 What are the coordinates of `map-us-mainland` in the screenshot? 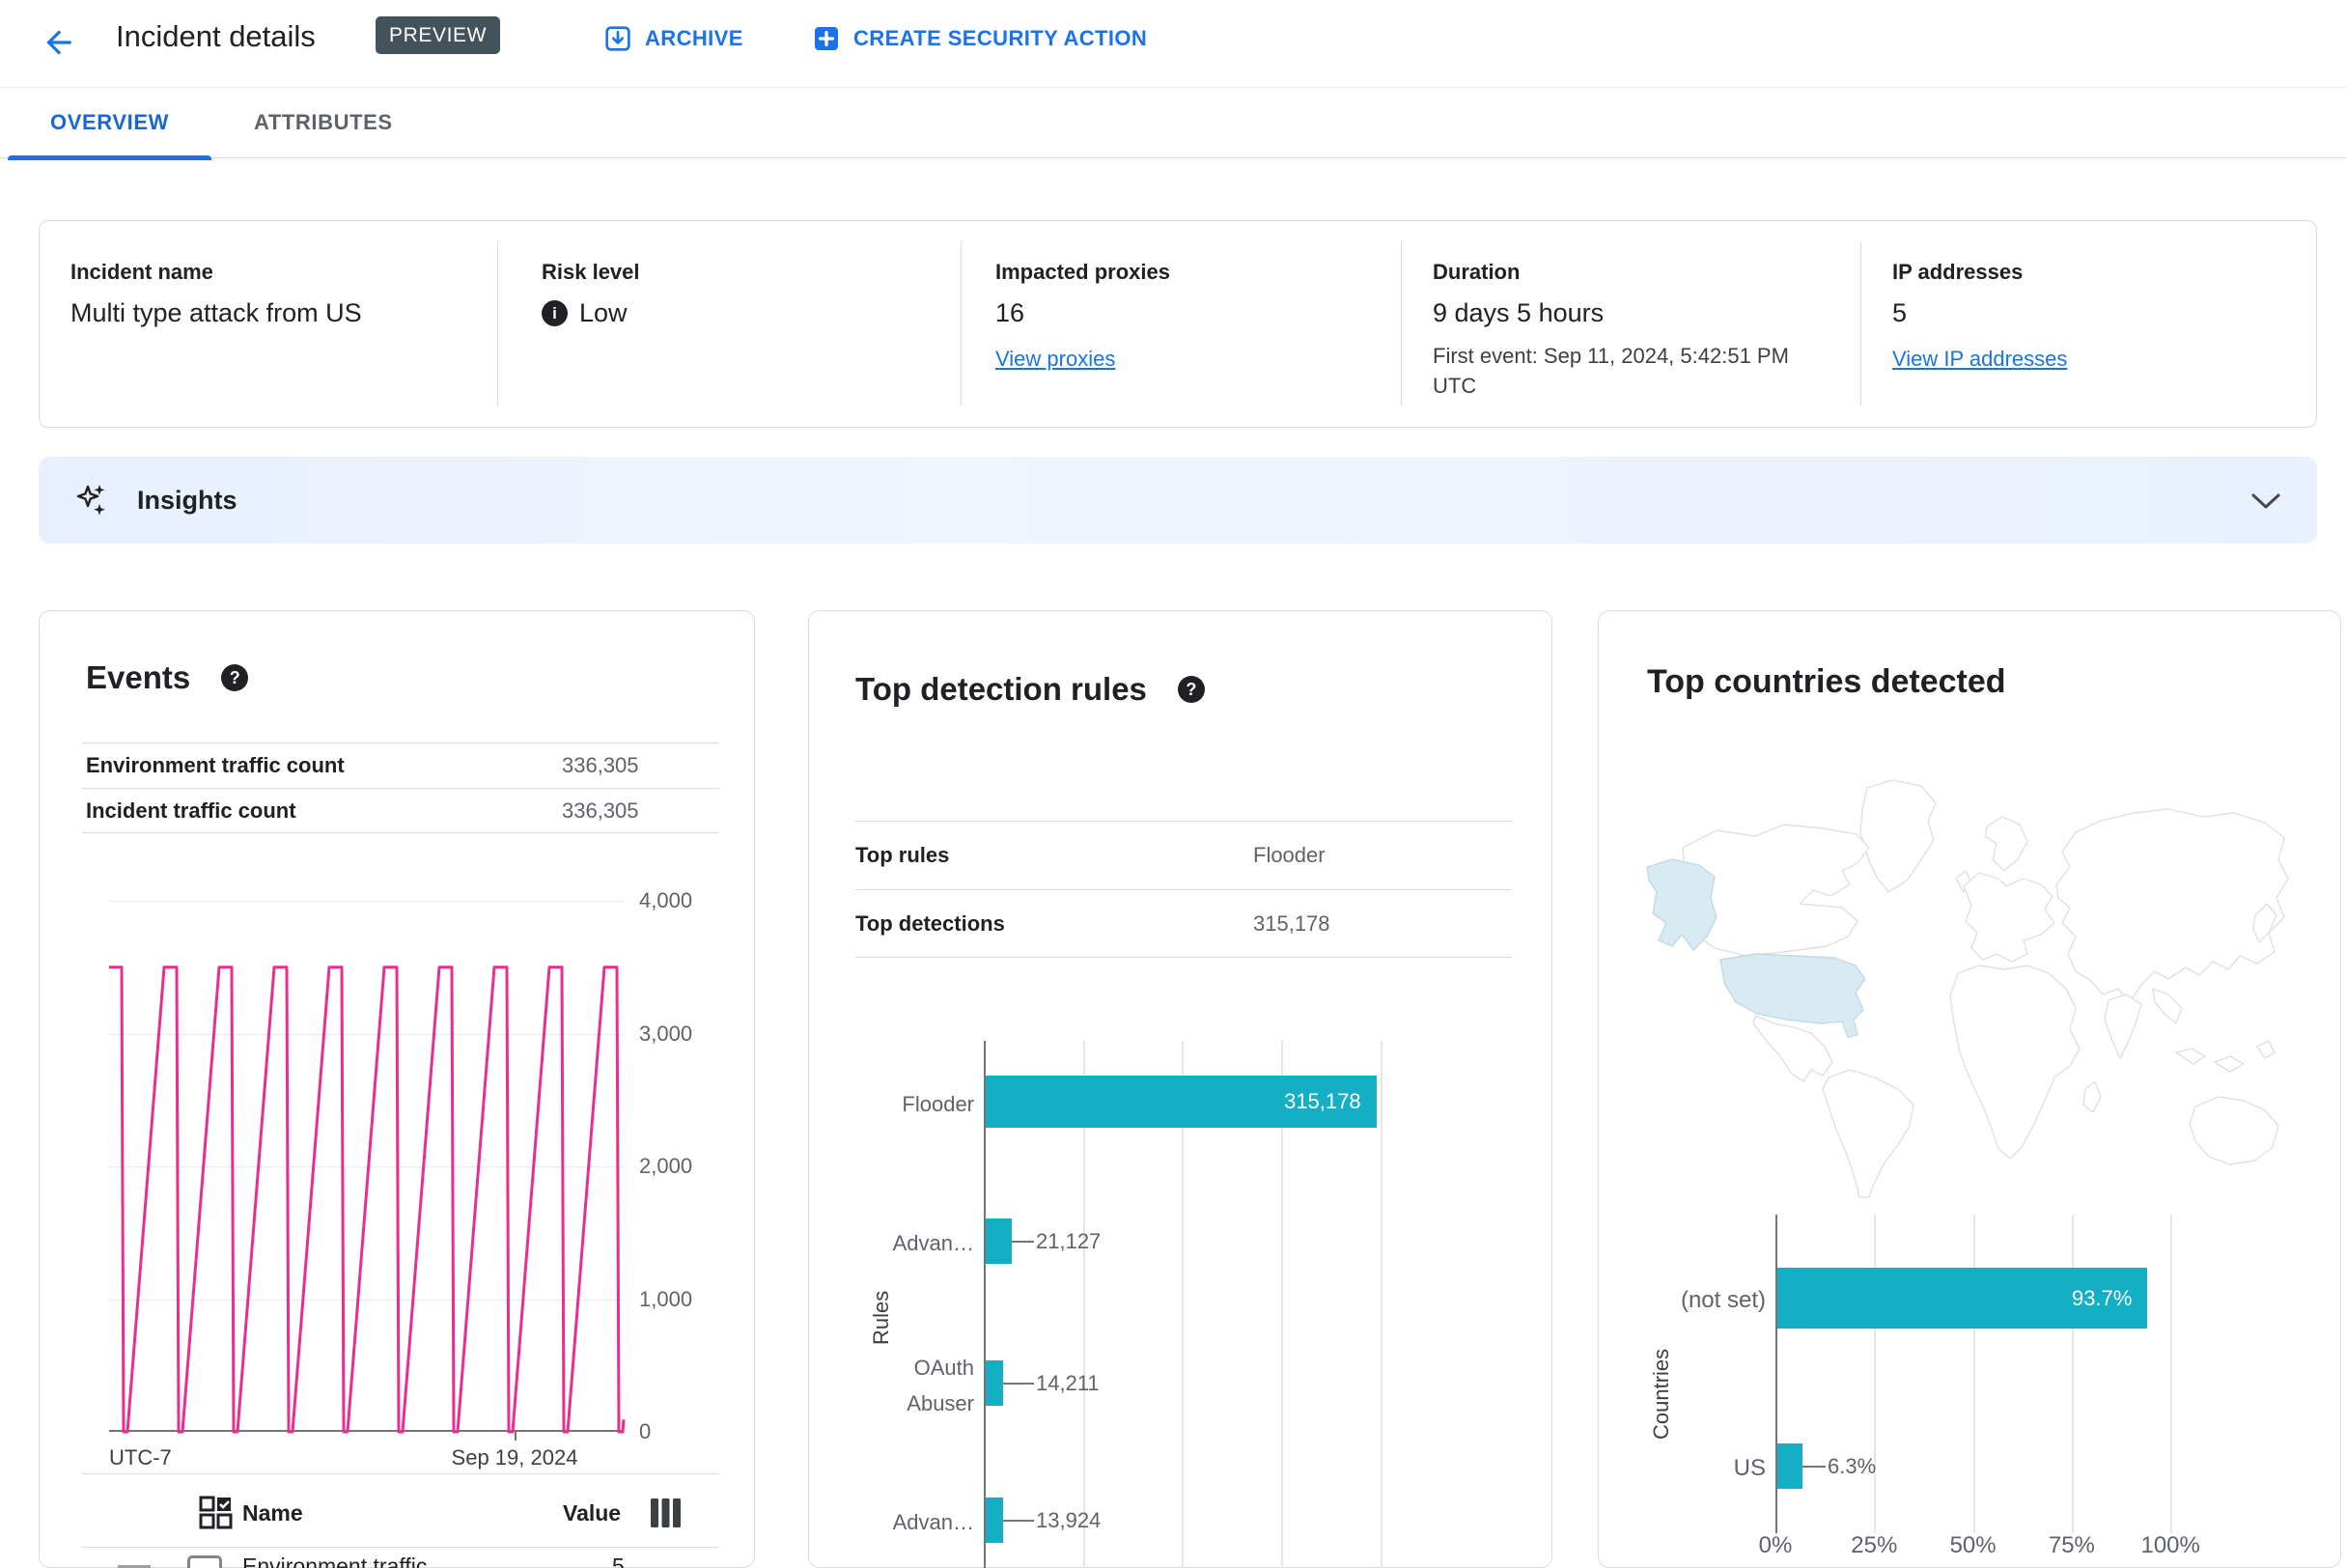 It's located at (1792, 996).